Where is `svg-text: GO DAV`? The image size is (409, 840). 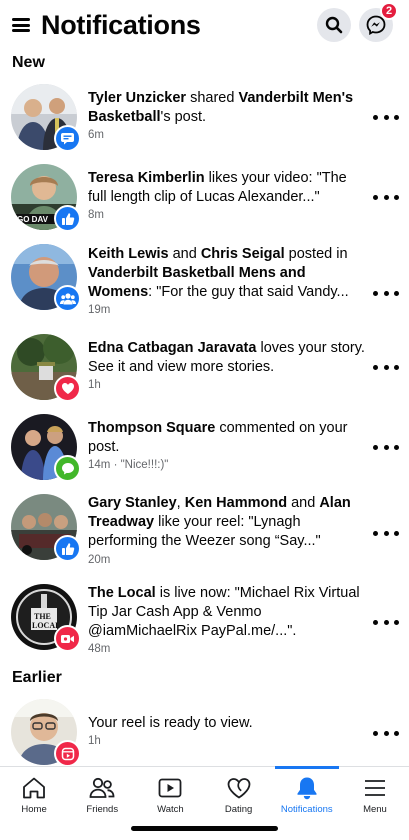
svg-text: GO DAV is located at coordinates (33, 219).